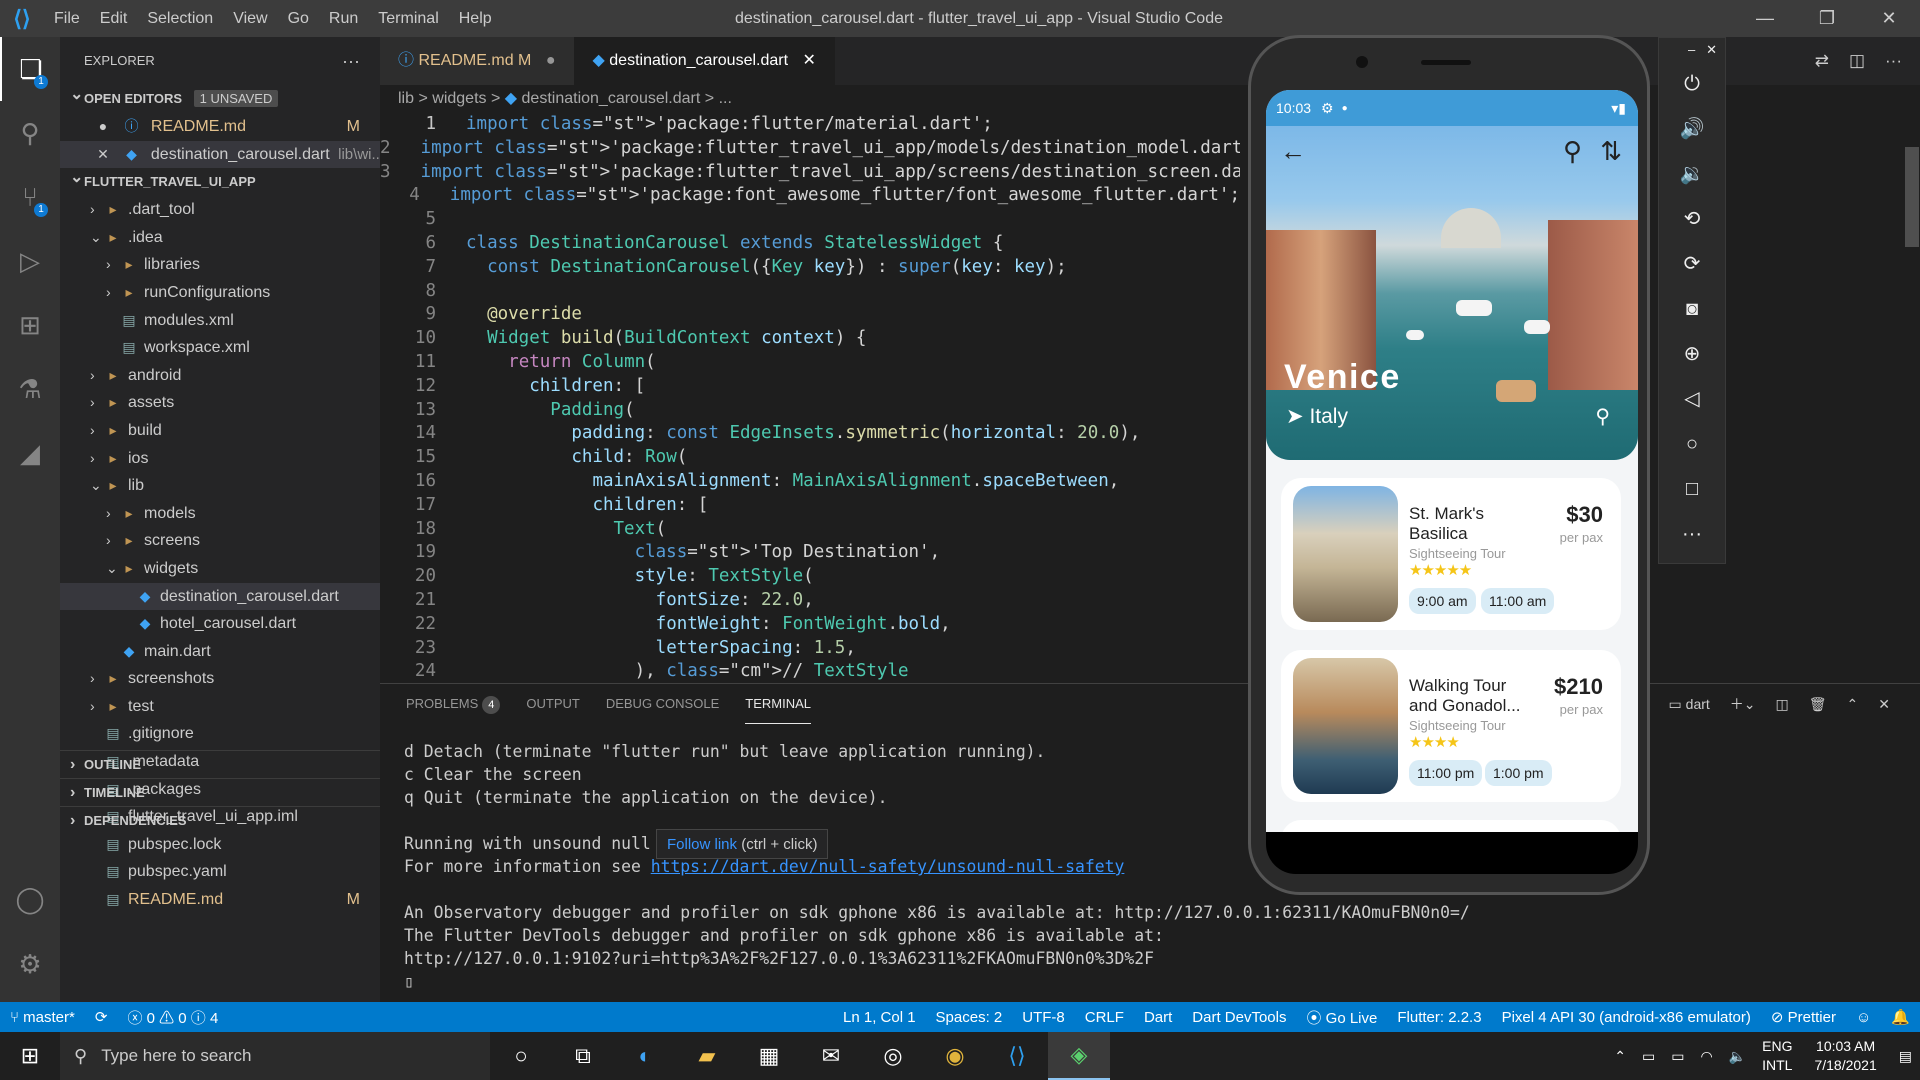  What do you see at coordinates (809, 60) in the screenshot?
I see `close-tab-icon: ✕` at bounding box center [809, 60].